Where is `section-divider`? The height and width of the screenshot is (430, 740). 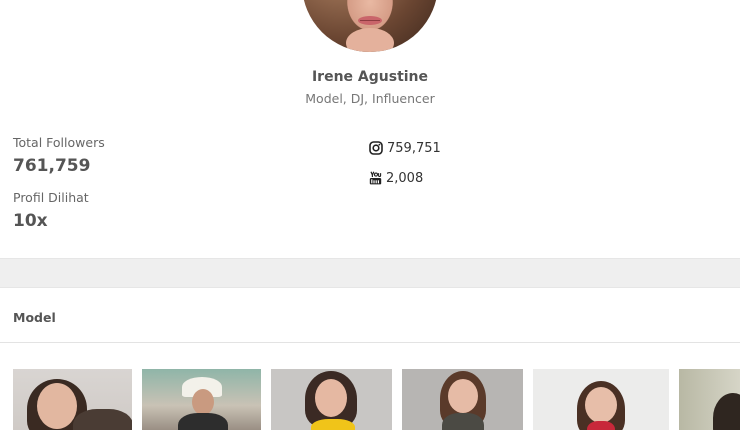
section-divider is located at coordinates (370, 342).